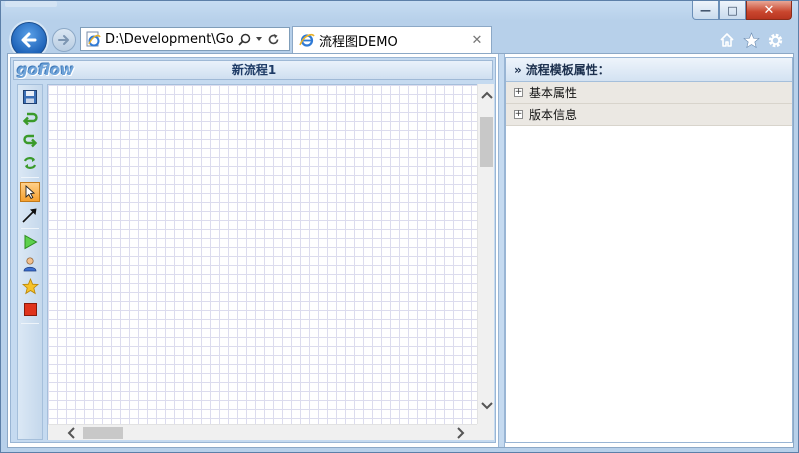 Image resolution: width=799 pixels, height=453 pixels. I want to click on star-node-button, so click(30, 286).